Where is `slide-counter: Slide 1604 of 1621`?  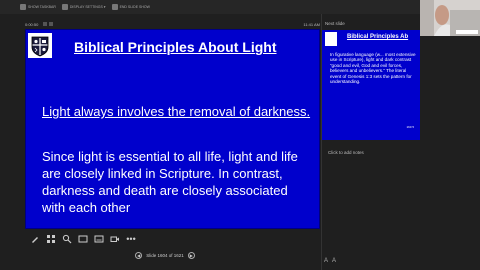 slide-counter: Slide 1604 of 1621 is located at coordinates (165, 255).